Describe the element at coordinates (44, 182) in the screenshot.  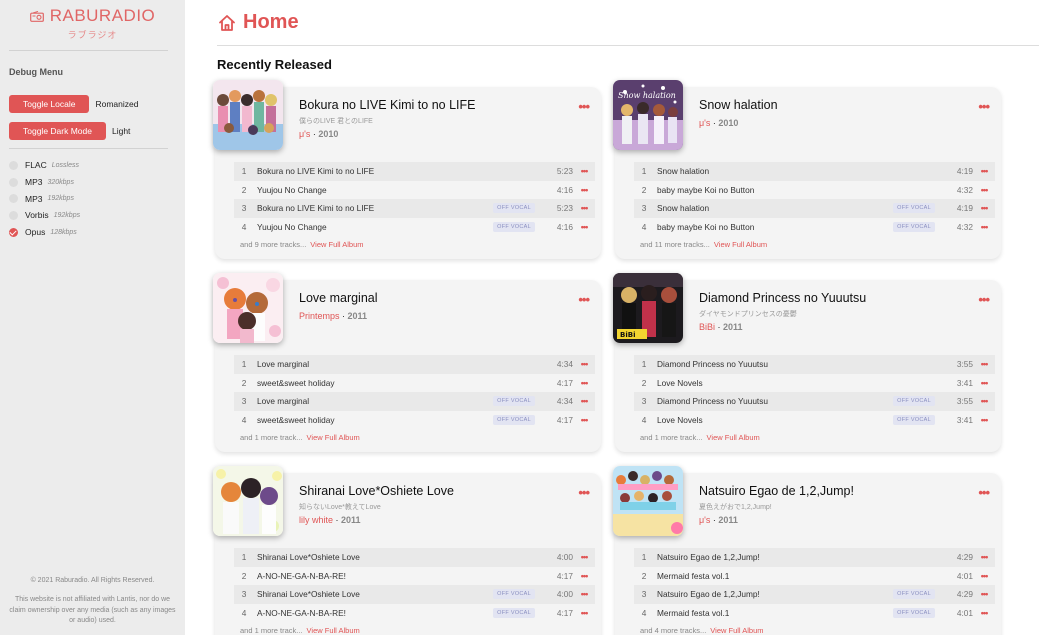
I see `quality-option-mp3-320: MP3 320kbps` at that location.